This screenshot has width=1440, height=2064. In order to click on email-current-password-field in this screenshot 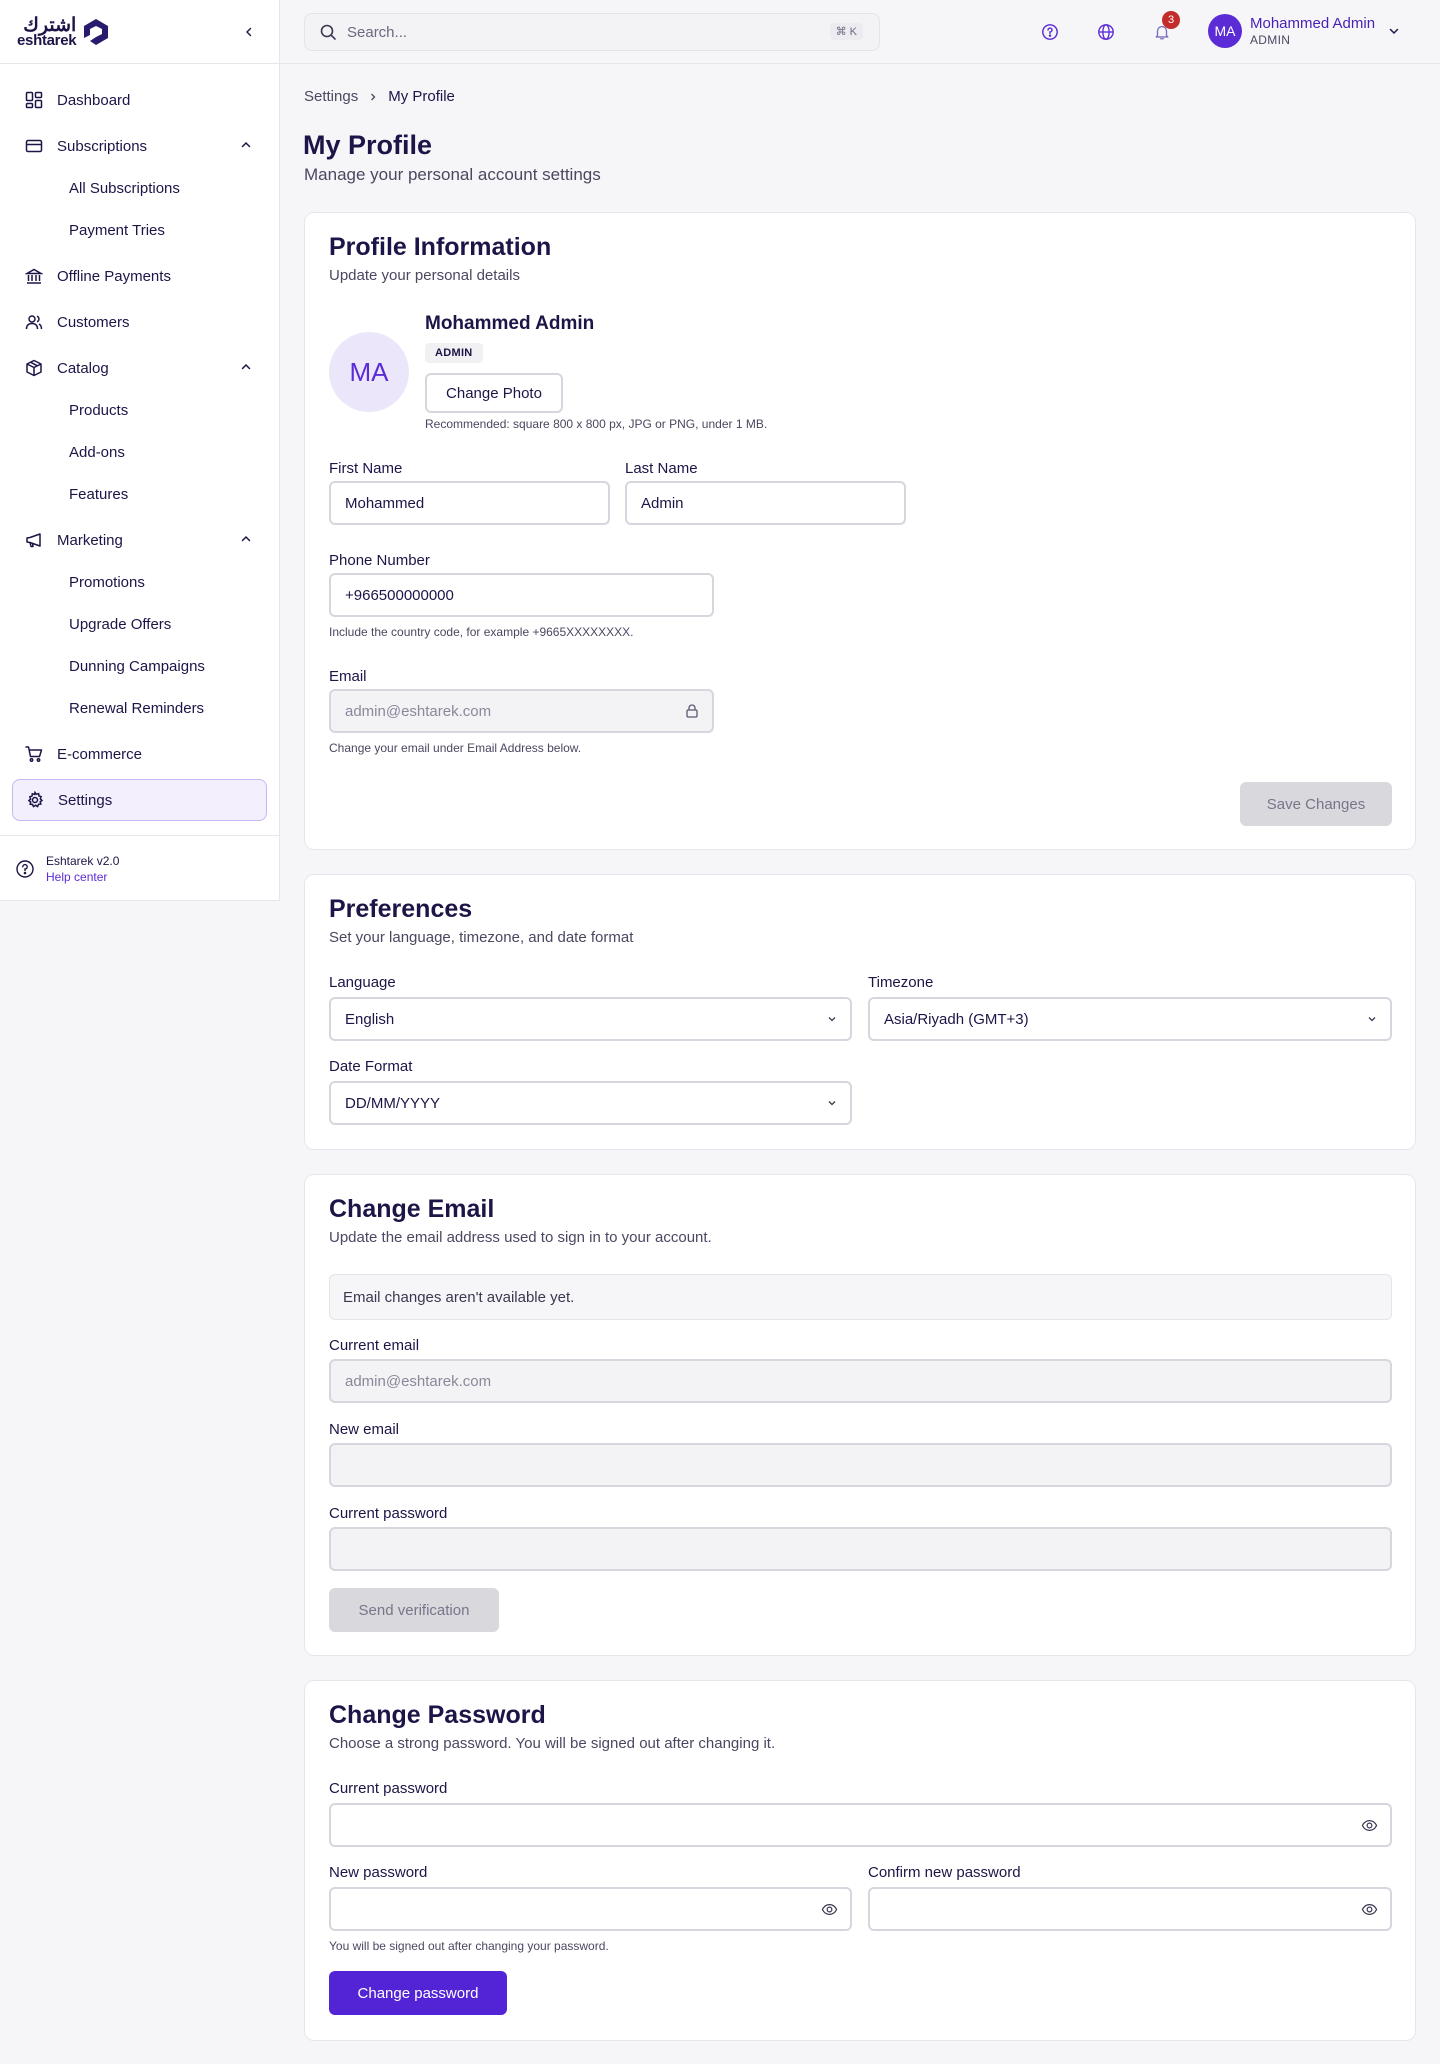, I will do `click(860, 1549)`.